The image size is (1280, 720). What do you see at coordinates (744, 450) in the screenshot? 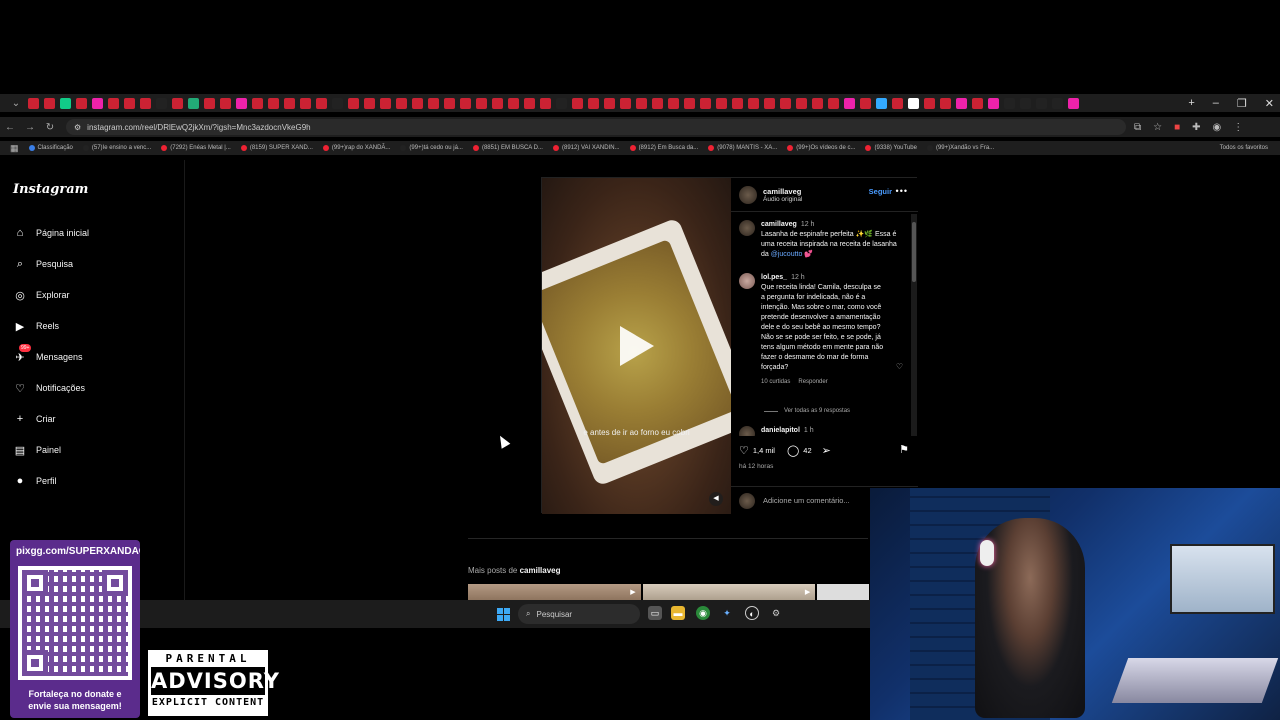
I see `like-icon: ♡` at bounding box center [744, 450].